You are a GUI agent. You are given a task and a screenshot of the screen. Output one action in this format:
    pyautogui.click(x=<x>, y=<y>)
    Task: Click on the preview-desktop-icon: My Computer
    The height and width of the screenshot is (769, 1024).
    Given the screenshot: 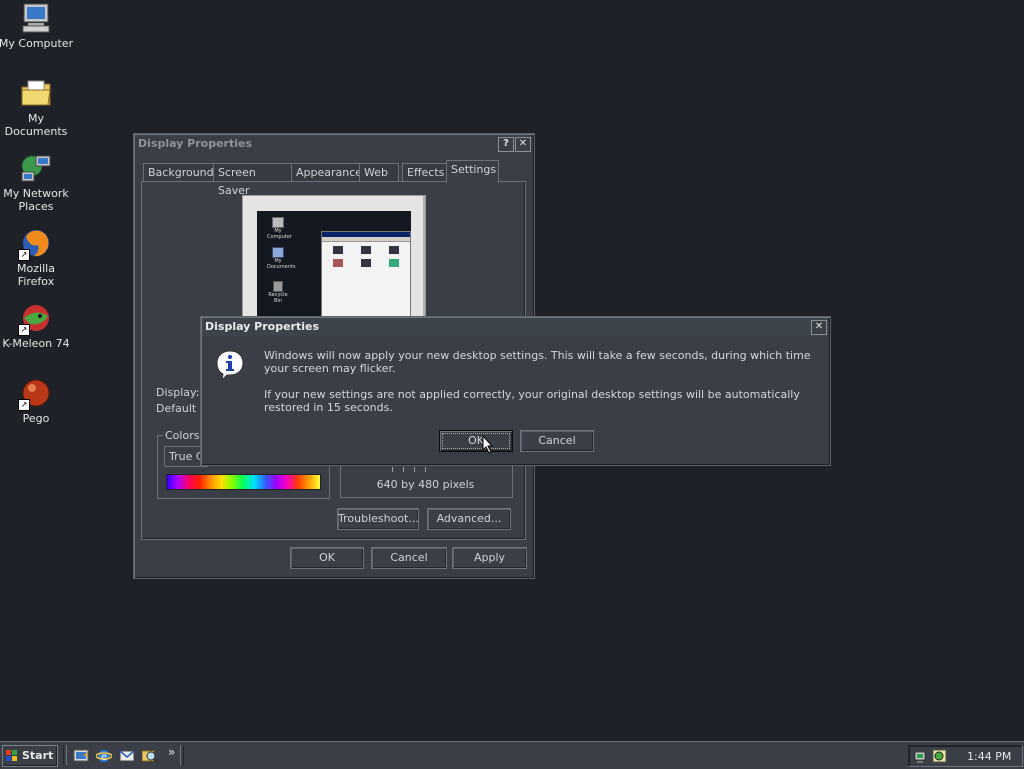 What is the action you would take?
    pyautogui.click(x=279, y=228)
    